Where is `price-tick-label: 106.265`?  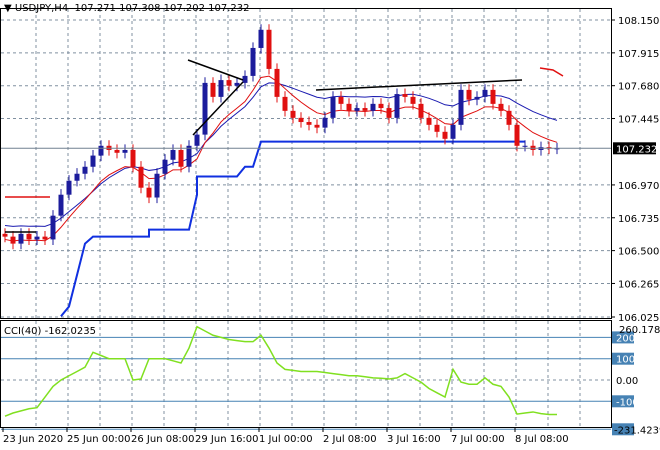 price-tick-label: 106.265 is located at coordinates (638, 284).